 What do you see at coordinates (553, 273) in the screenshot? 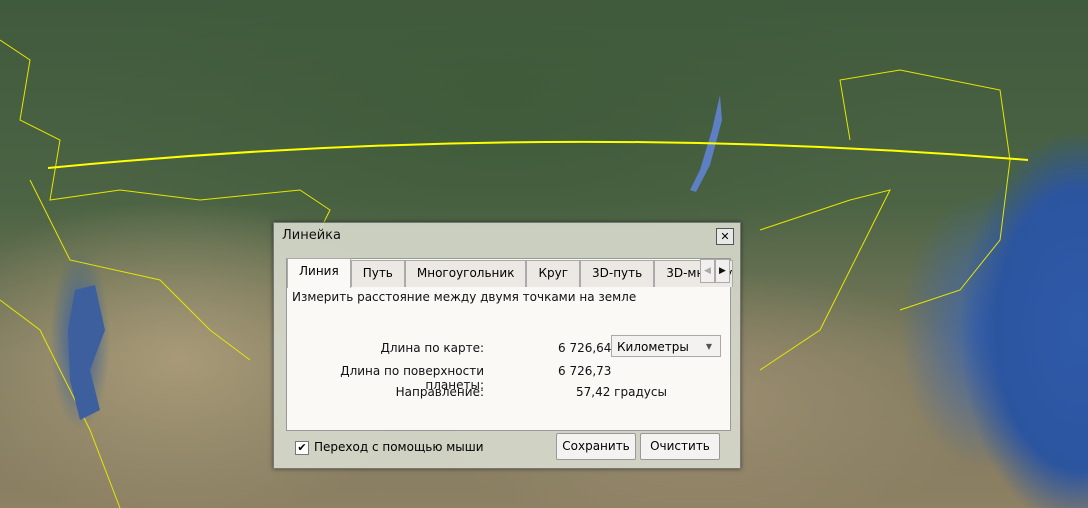
I see `tab-circle: Круг` at bounding box center [553, 273].